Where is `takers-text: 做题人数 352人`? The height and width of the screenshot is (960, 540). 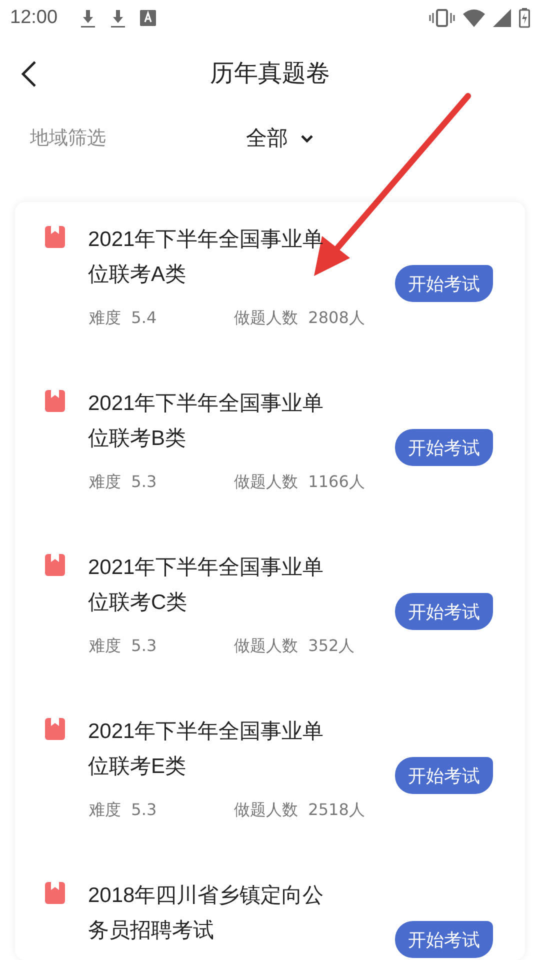
takers-text: 做题人数 352人 is located at coordinates (294, 646).